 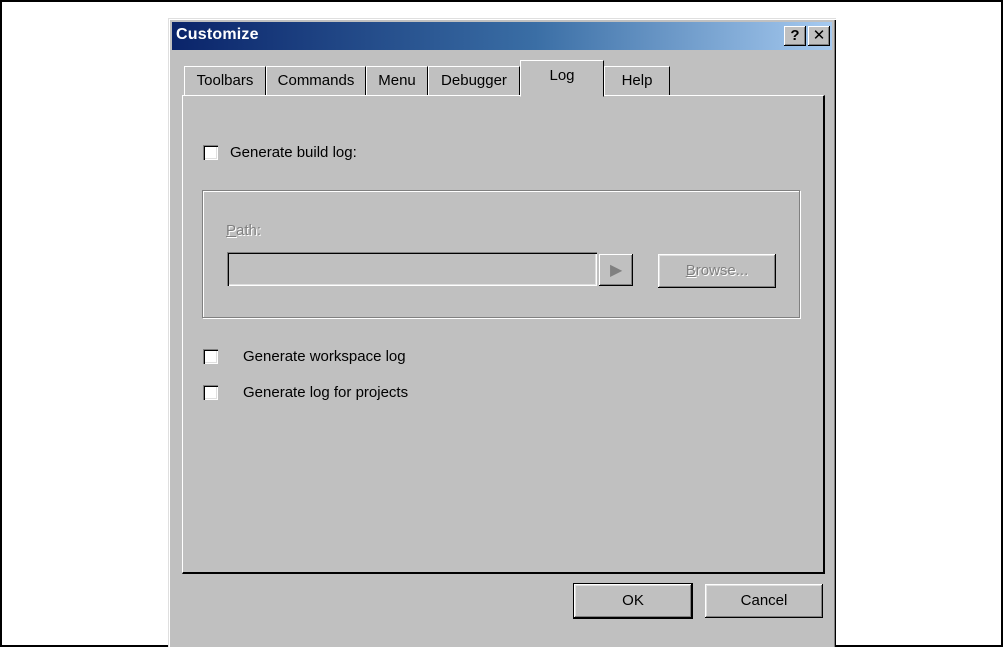 What do you see at coordinates (502, 36) in the screenshot?
I see `title-bar: Customize ? ✕` at bounding box center [502, 36].